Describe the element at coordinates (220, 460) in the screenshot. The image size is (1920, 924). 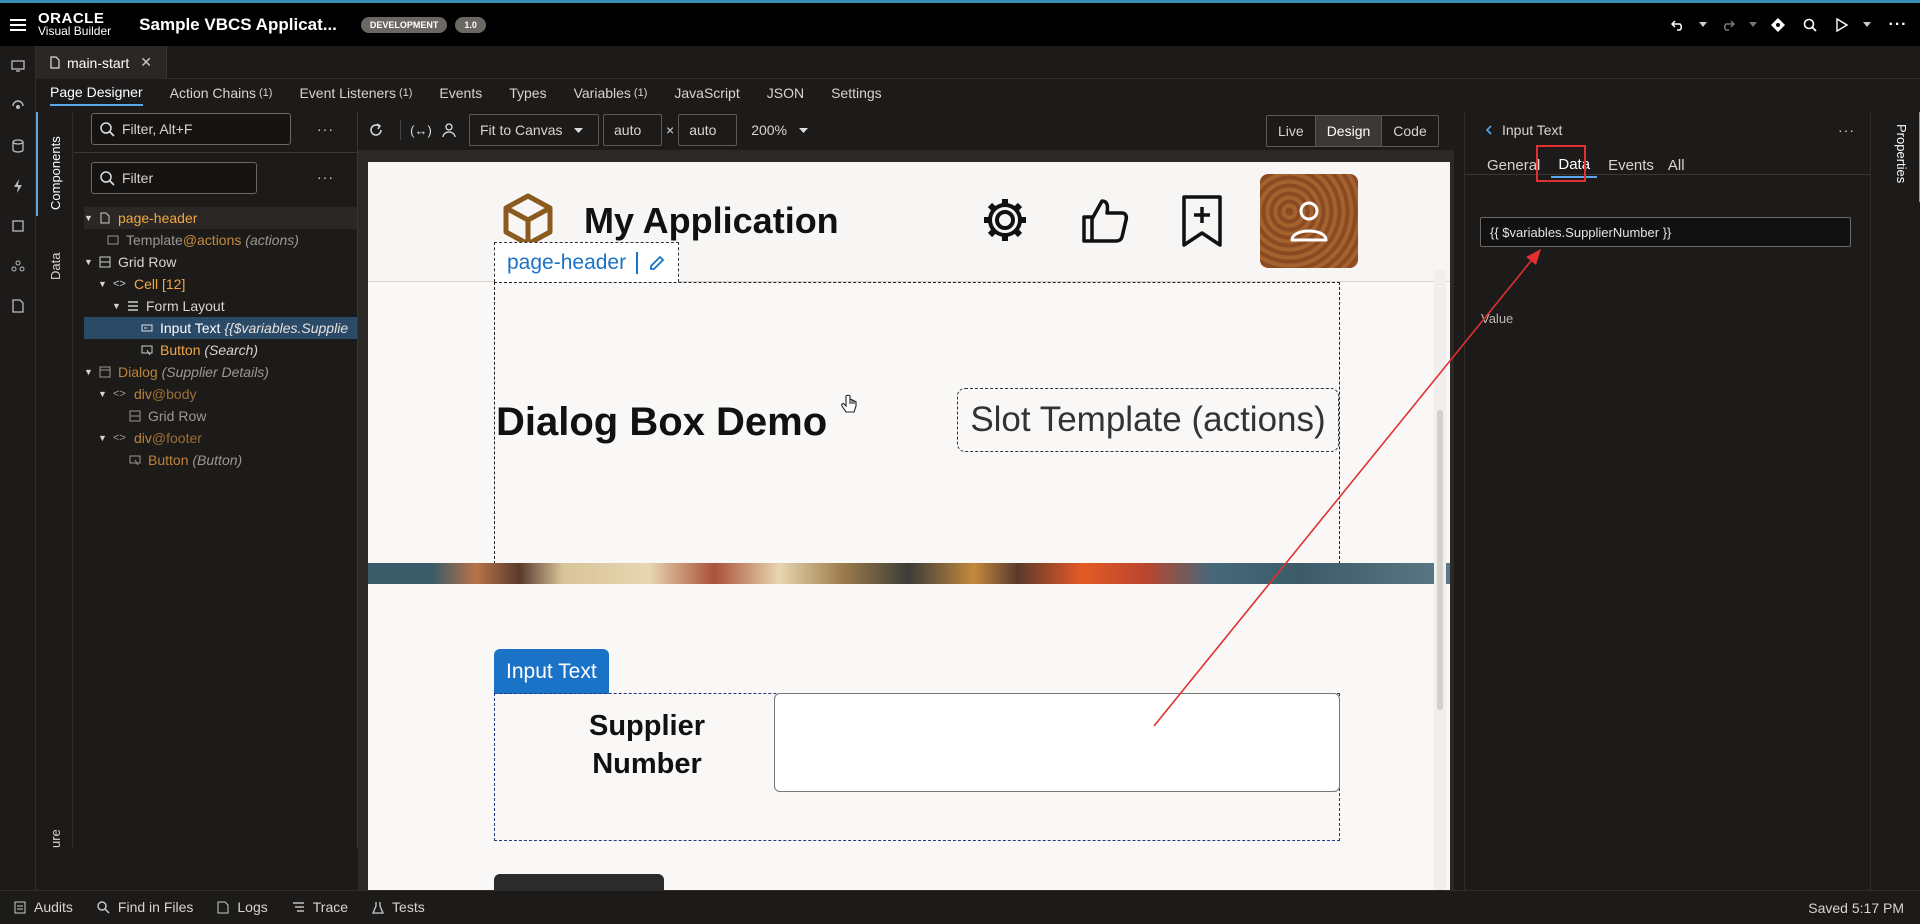
I see `tree-node-button-2: Button (Button)` at that location.